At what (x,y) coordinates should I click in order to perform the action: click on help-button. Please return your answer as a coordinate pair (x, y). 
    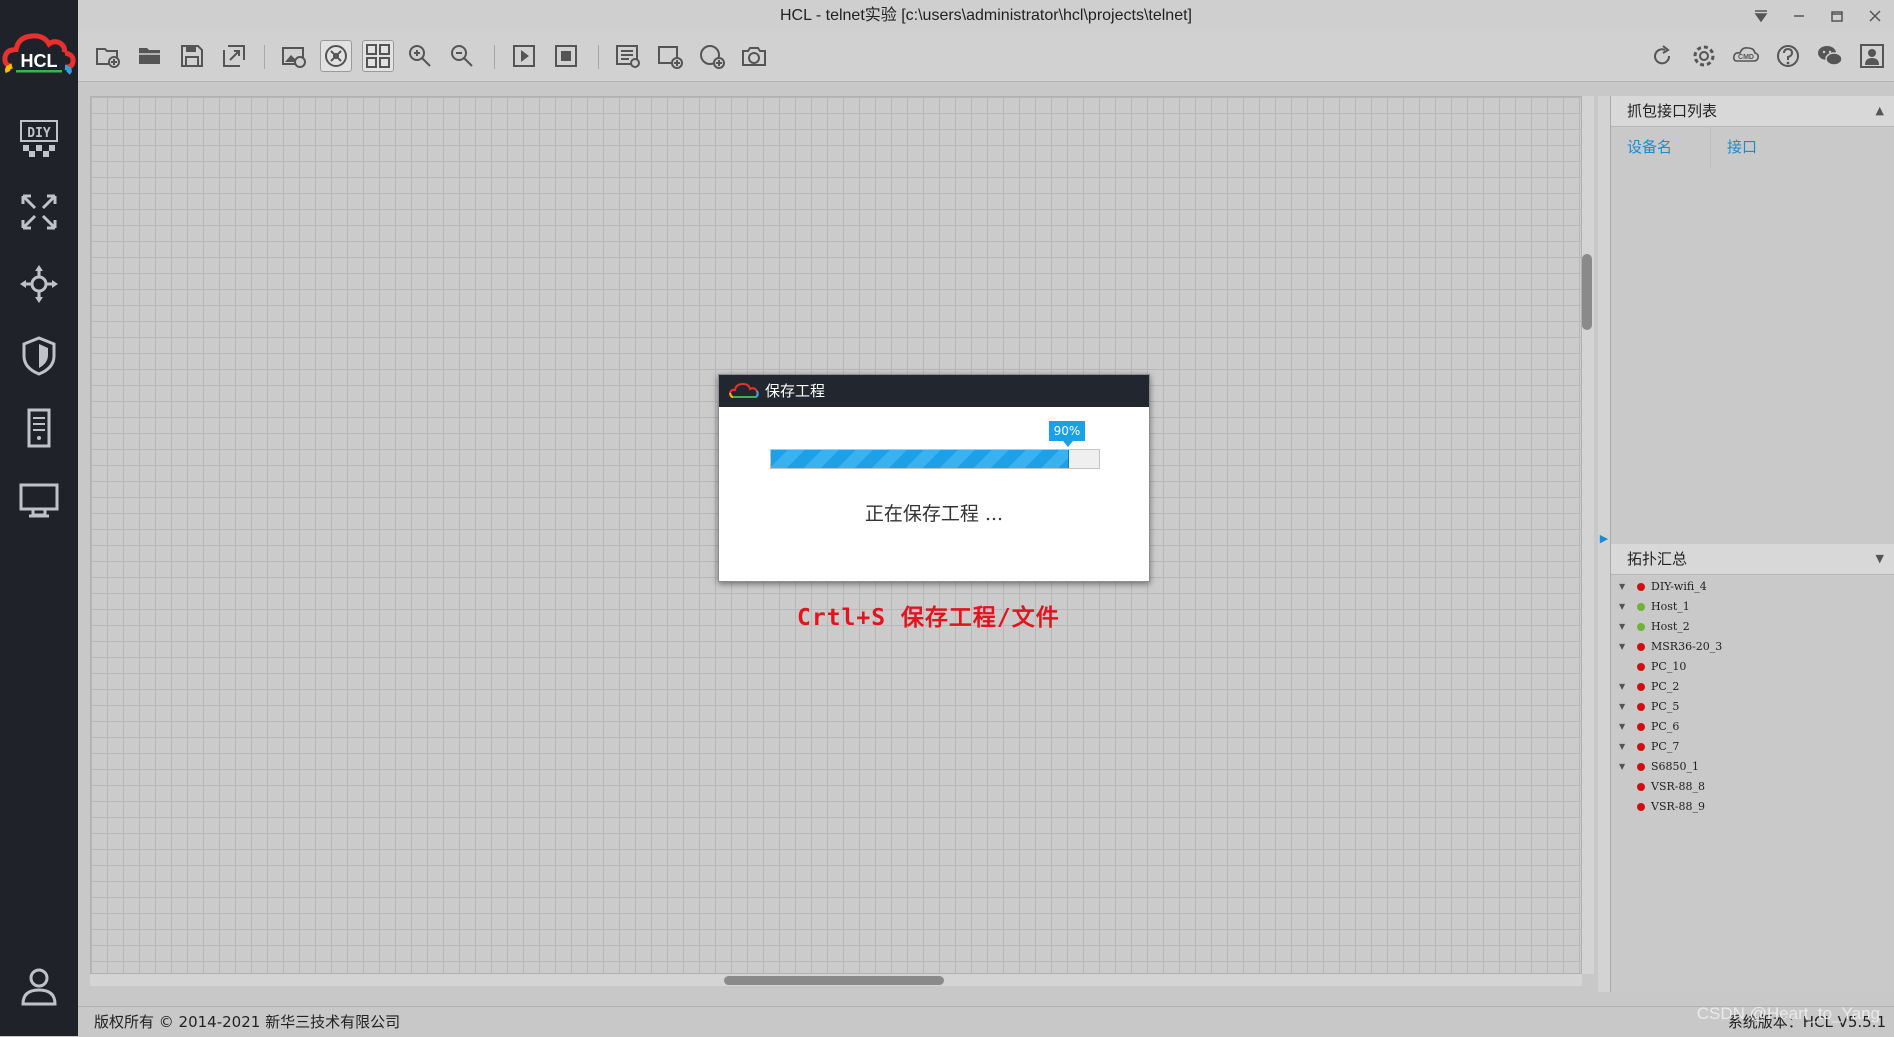
    Looking at the image, I should click on (1788, 56).